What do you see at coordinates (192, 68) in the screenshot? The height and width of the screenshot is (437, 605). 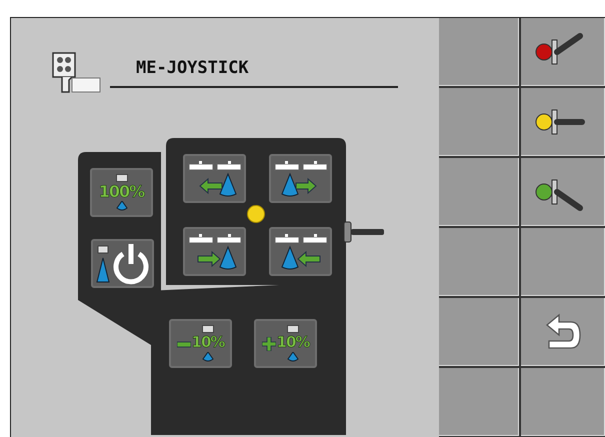 I see `page-title: ME-JOYSTICK` at bounding box center [192, 68].